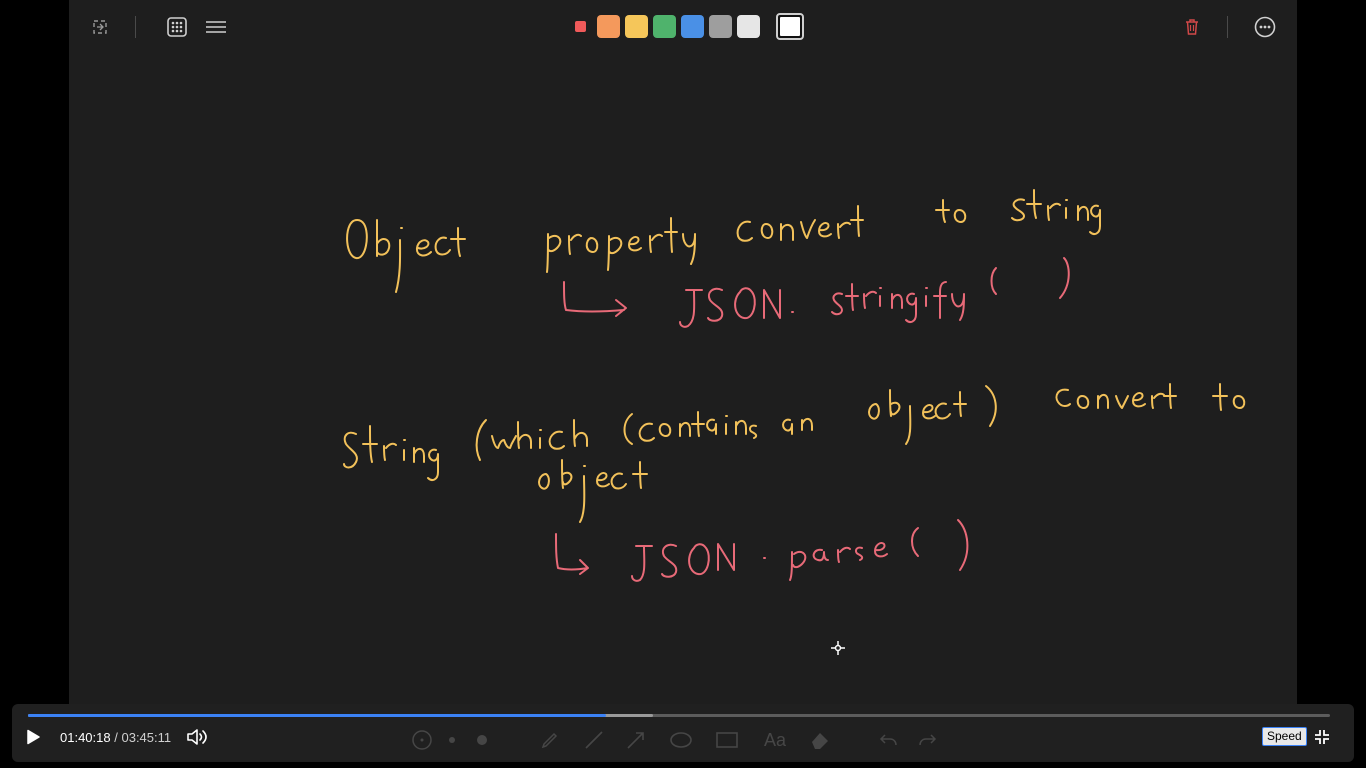 The image size is (1366, 768). I want to click on rectangle-icon, so click(727, 740).